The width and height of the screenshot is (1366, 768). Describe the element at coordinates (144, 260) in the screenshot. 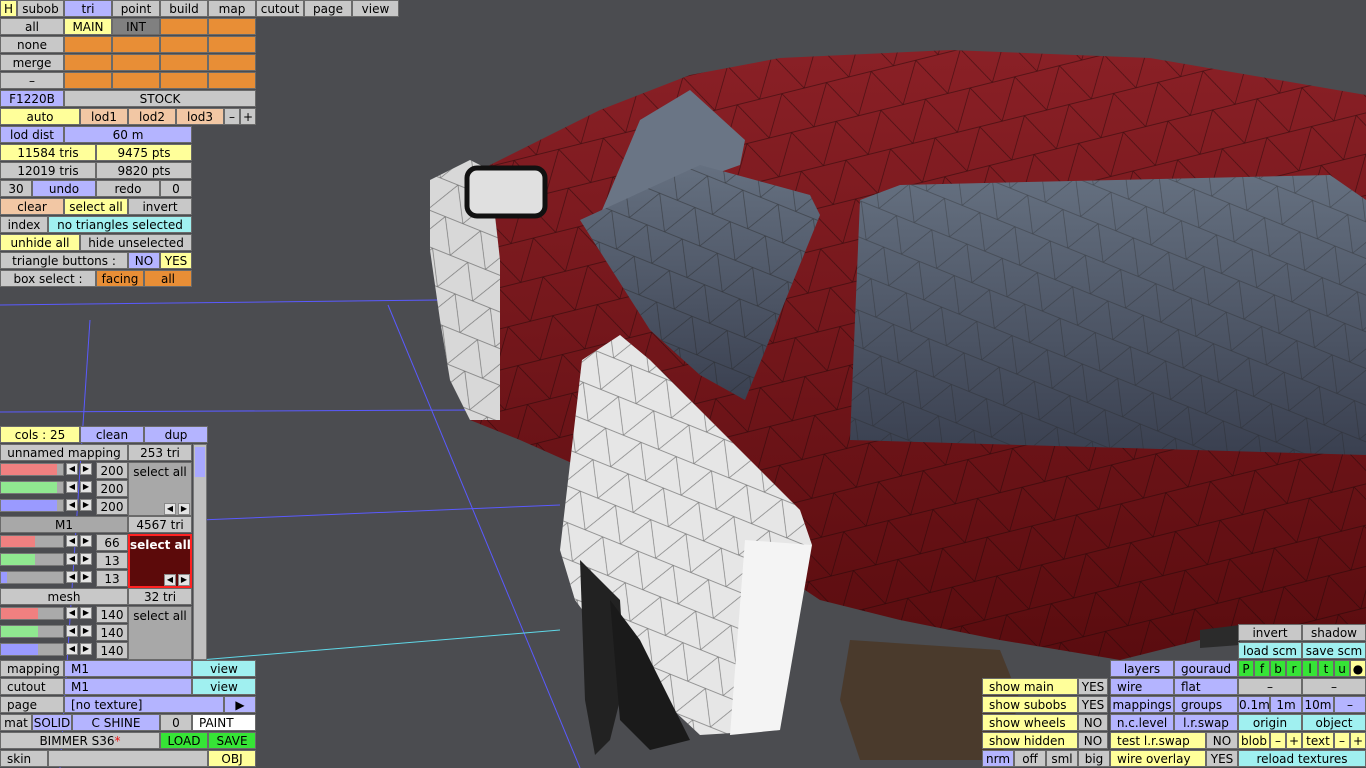

I see `triangle-buttons-no: NO` at that location.